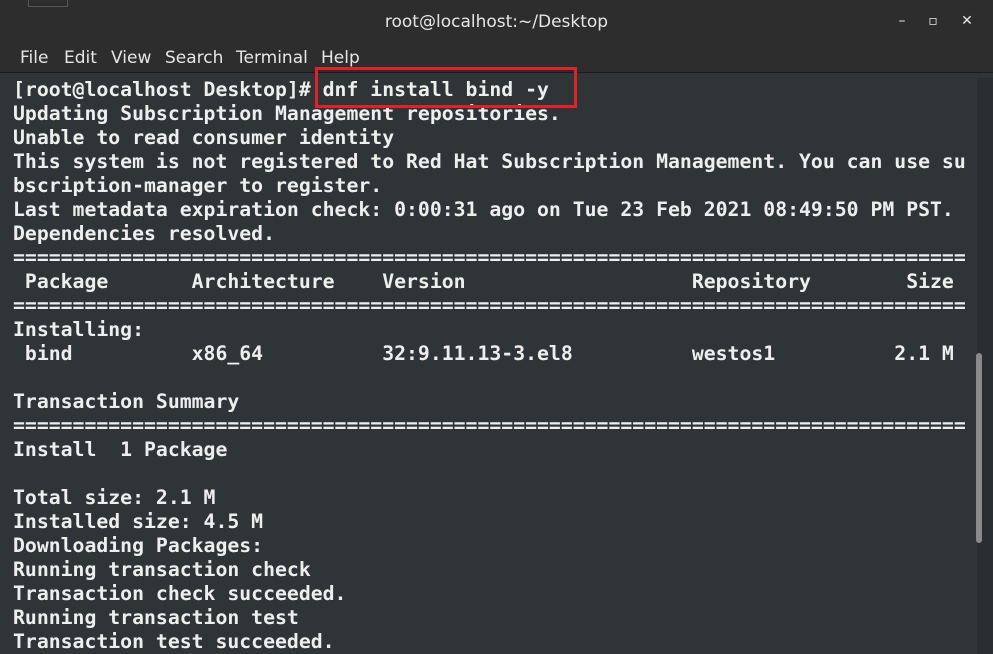  Describe the element at coordinates (131, 58) in the screenshot. I see `menu-view: View` at that location.